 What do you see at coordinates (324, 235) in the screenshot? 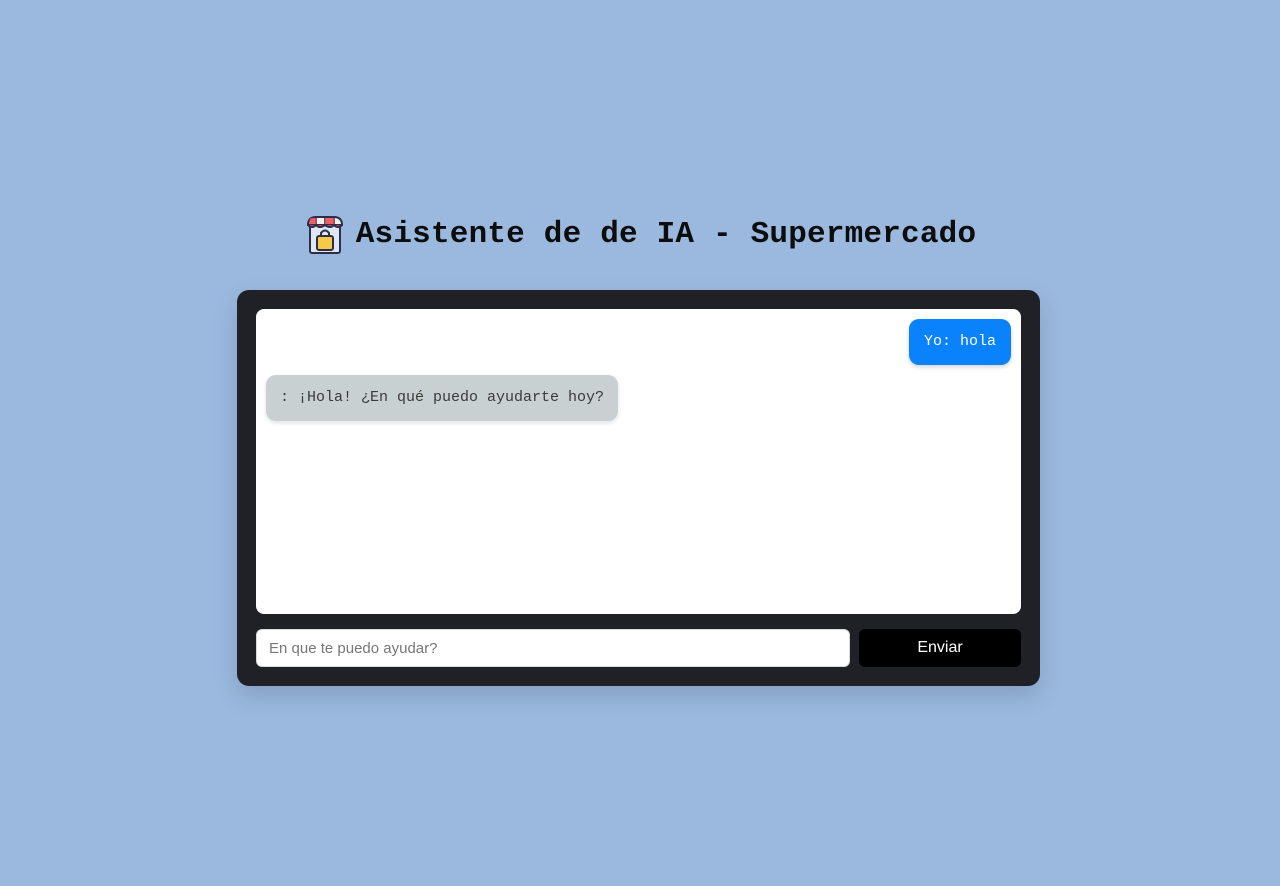
I see `store-shopping-bag-icon` at bounding box center [324, 235].